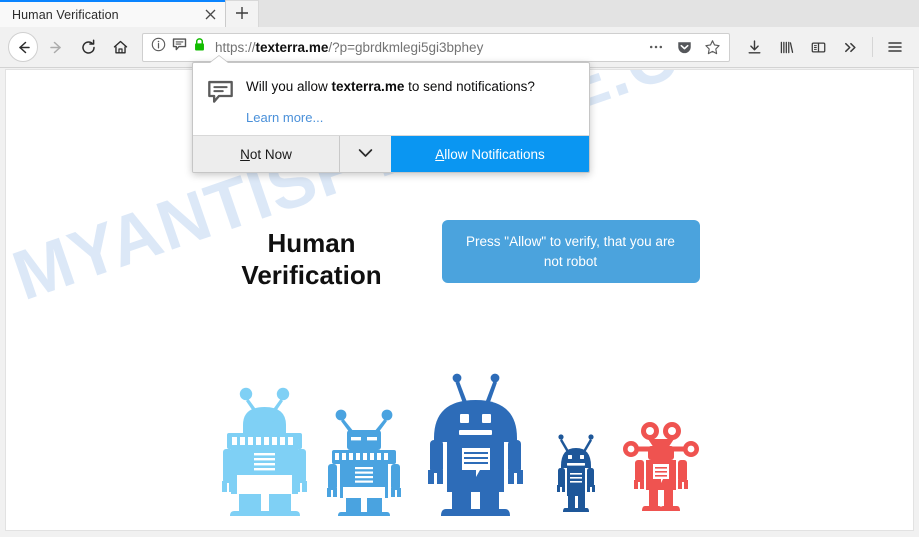 This screenshot has height=537, width=919. I want to click on sidebar-icon, so click(818, 47).